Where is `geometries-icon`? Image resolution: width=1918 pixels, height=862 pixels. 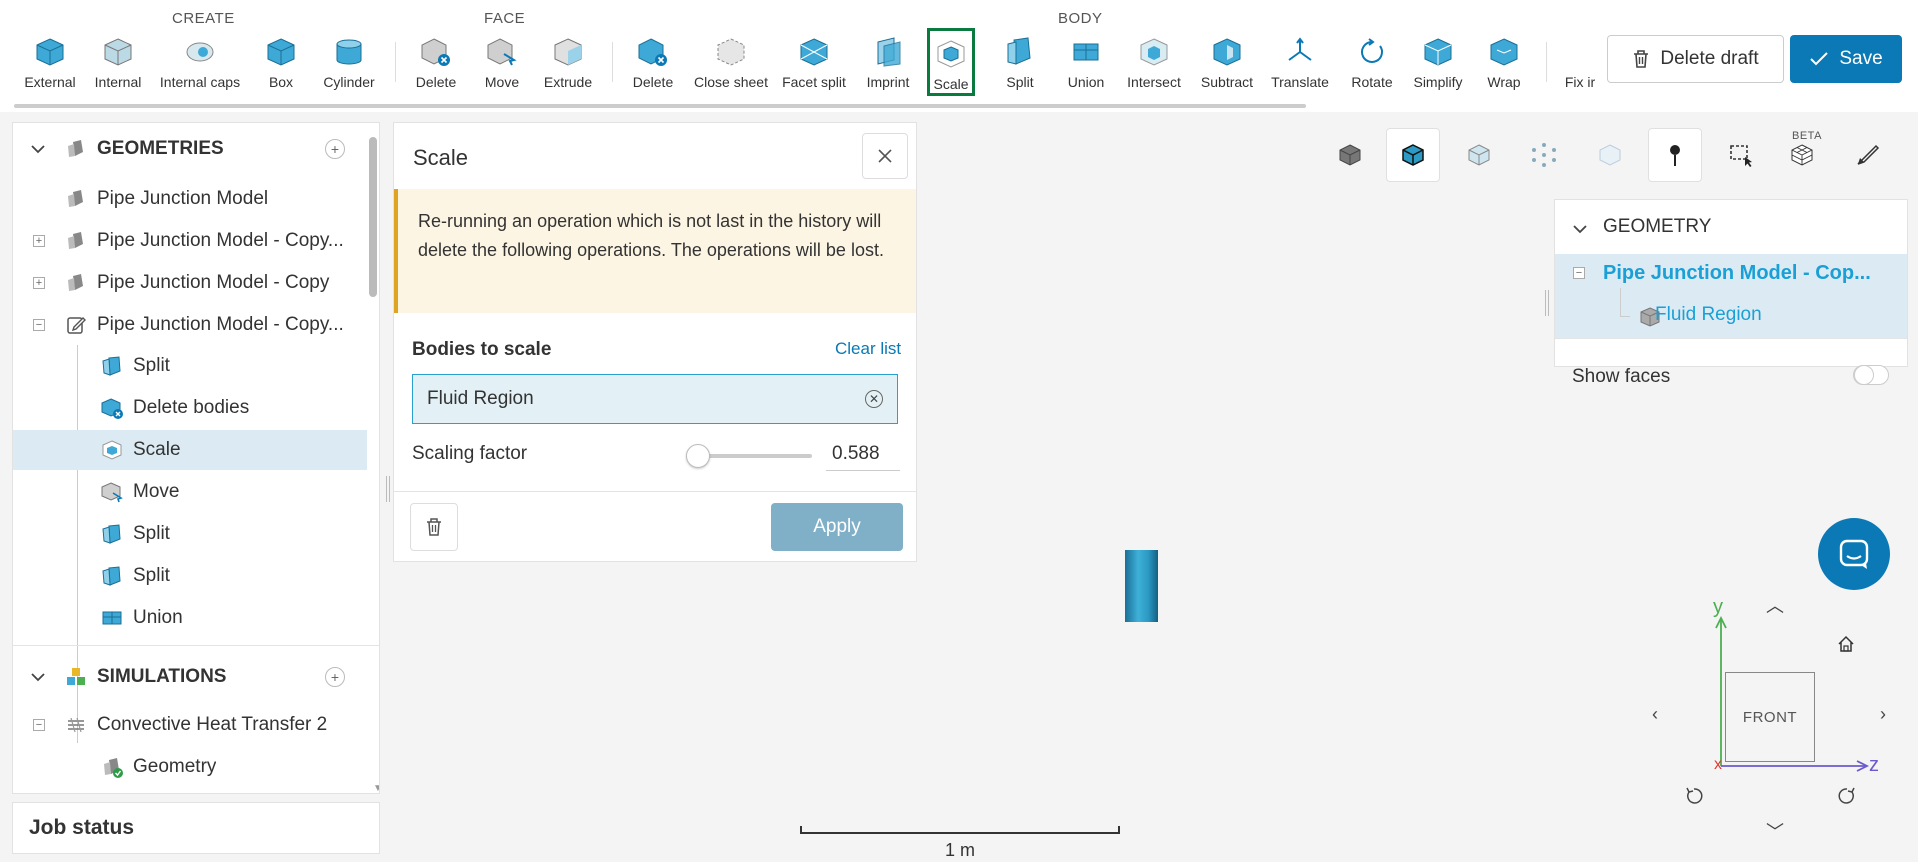 geometries-icon is located at coordinates (75, 148).